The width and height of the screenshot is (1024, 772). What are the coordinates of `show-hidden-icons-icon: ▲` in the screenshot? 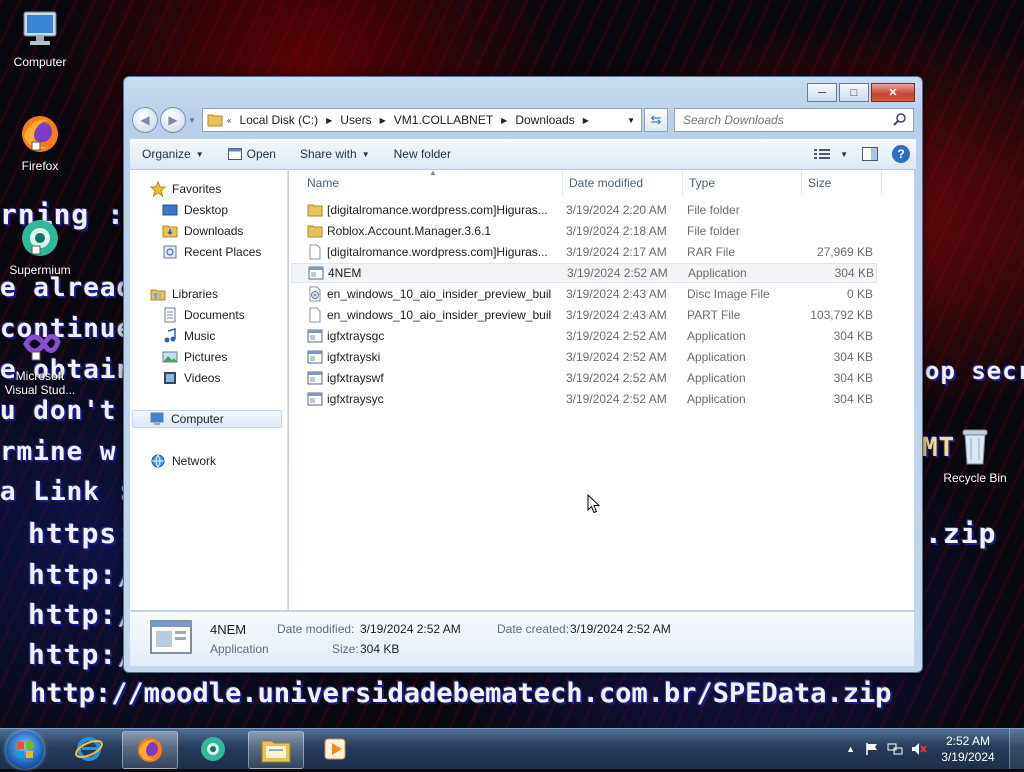 It's located at (850, 749).